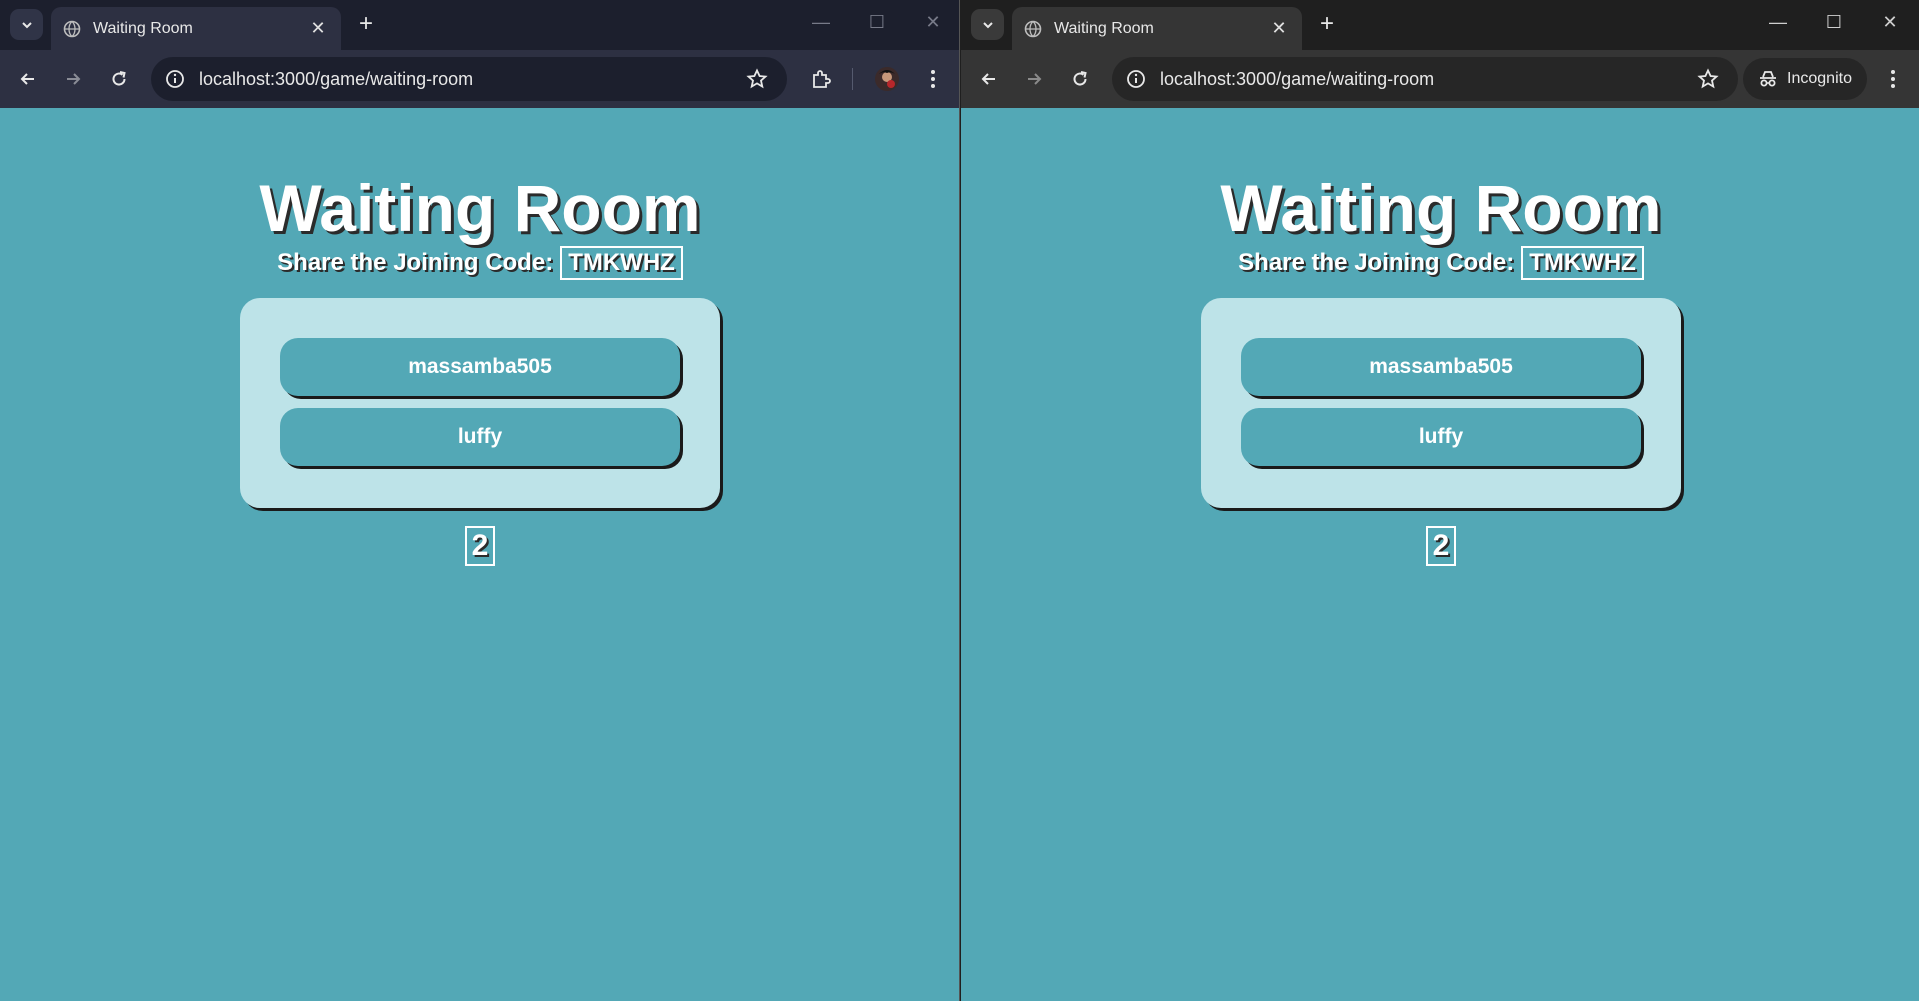  I want to click on avatar-icon, so click(887, 79).